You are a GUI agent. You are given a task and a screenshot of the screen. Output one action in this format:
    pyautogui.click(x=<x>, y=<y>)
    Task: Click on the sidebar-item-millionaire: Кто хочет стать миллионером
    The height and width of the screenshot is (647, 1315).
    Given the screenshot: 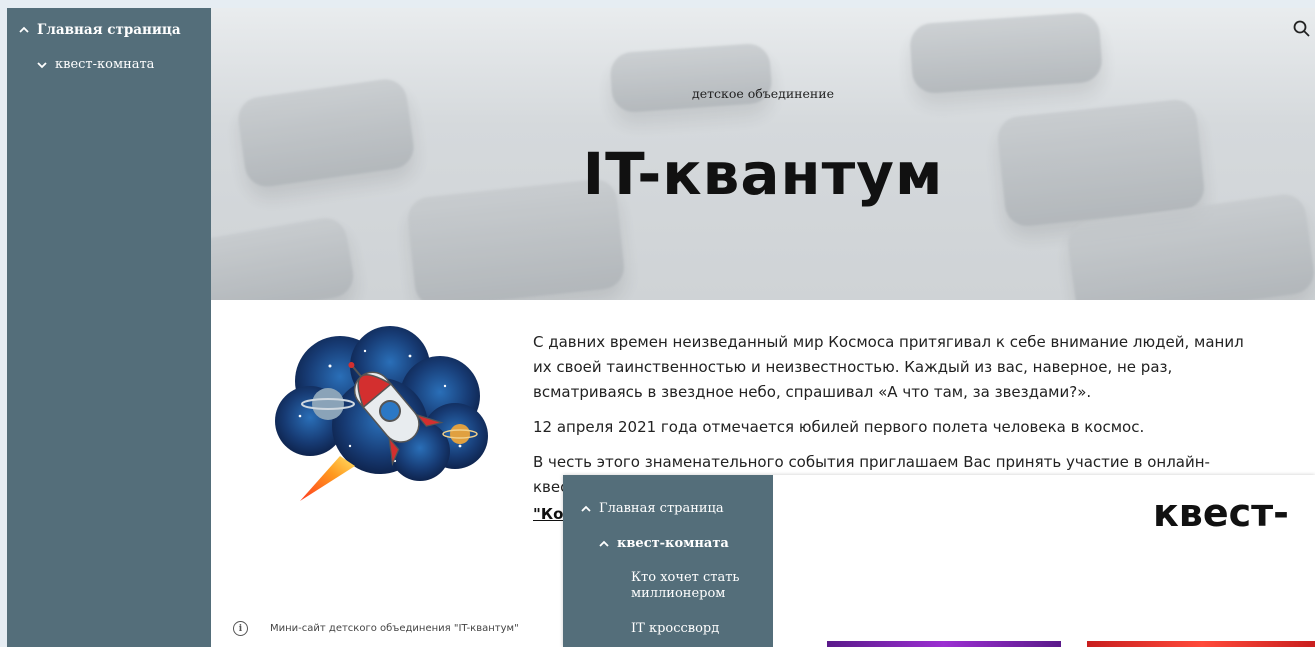 What is the action you would take?
    pyautogui.click(x=696, y=586)
    